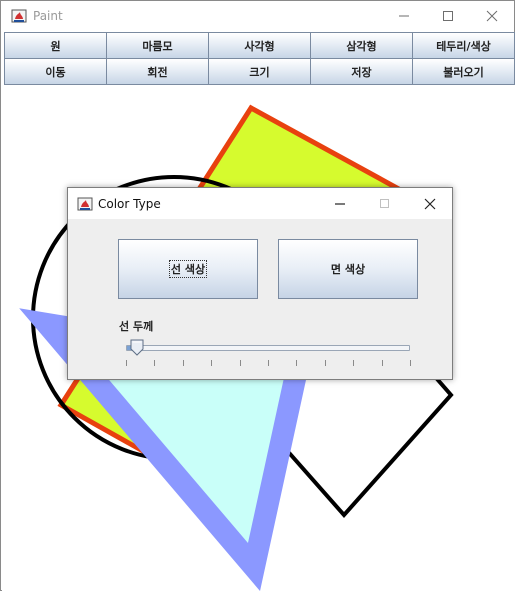  Describe the element at coordinates (55, 71) in the screenshot. I see `move-button: 이동` at that location.